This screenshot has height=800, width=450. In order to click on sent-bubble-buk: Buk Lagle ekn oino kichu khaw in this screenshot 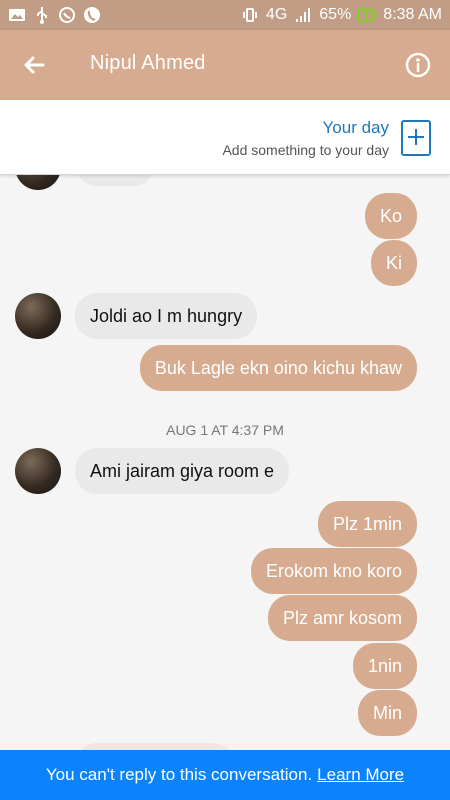, I will do `click(278, 368)`.